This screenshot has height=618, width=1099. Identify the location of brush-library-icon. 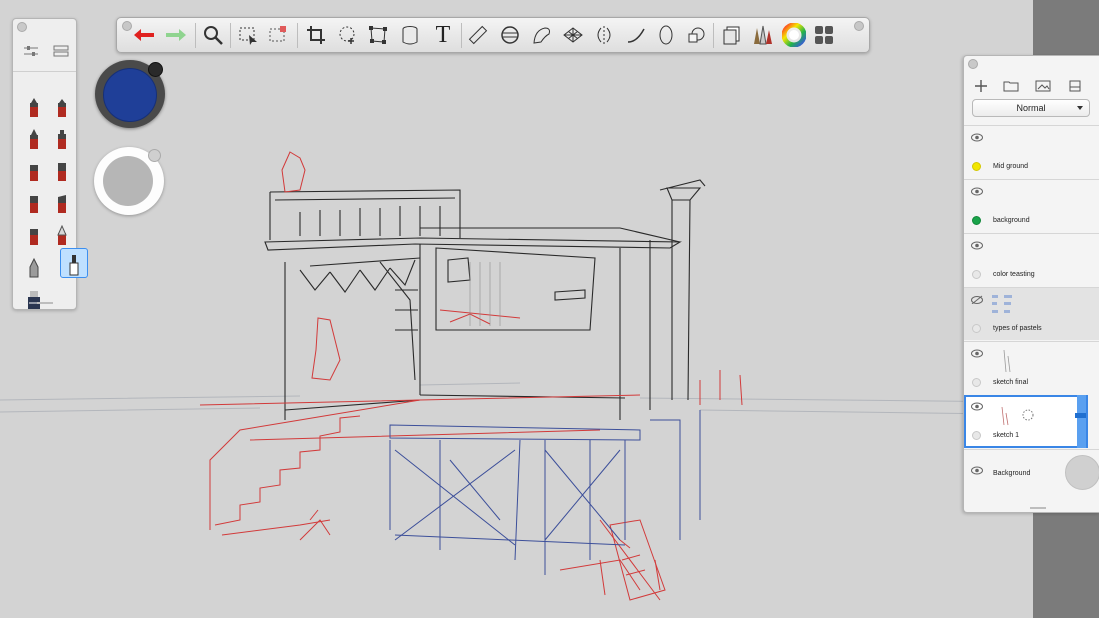
(762, 35).